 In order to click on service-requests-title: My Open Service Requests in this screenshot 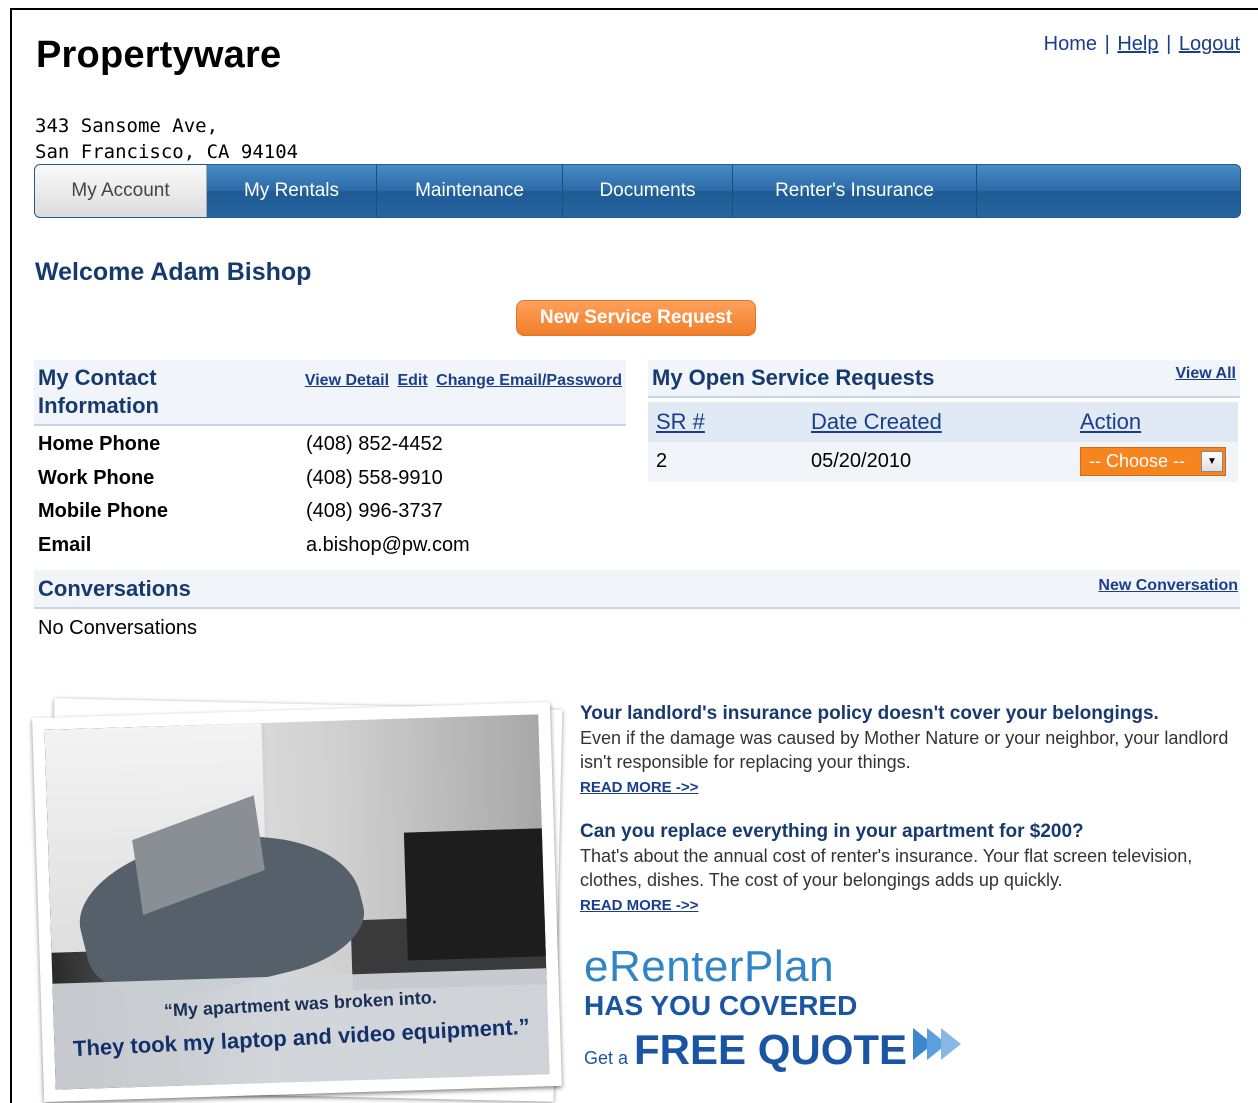, I will do `click(793, 377)`.